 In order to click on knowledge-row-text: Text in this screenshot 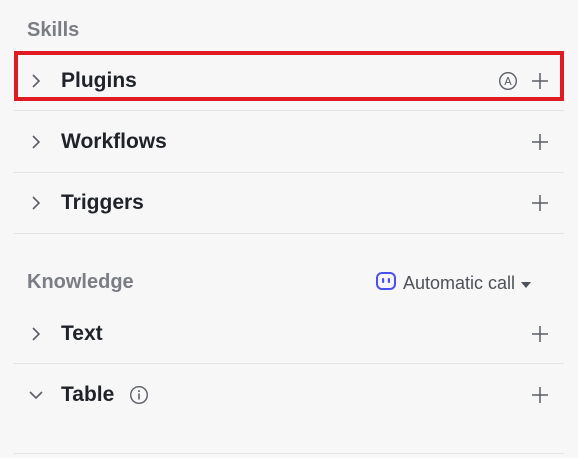, I will do `click(289, 334)`.